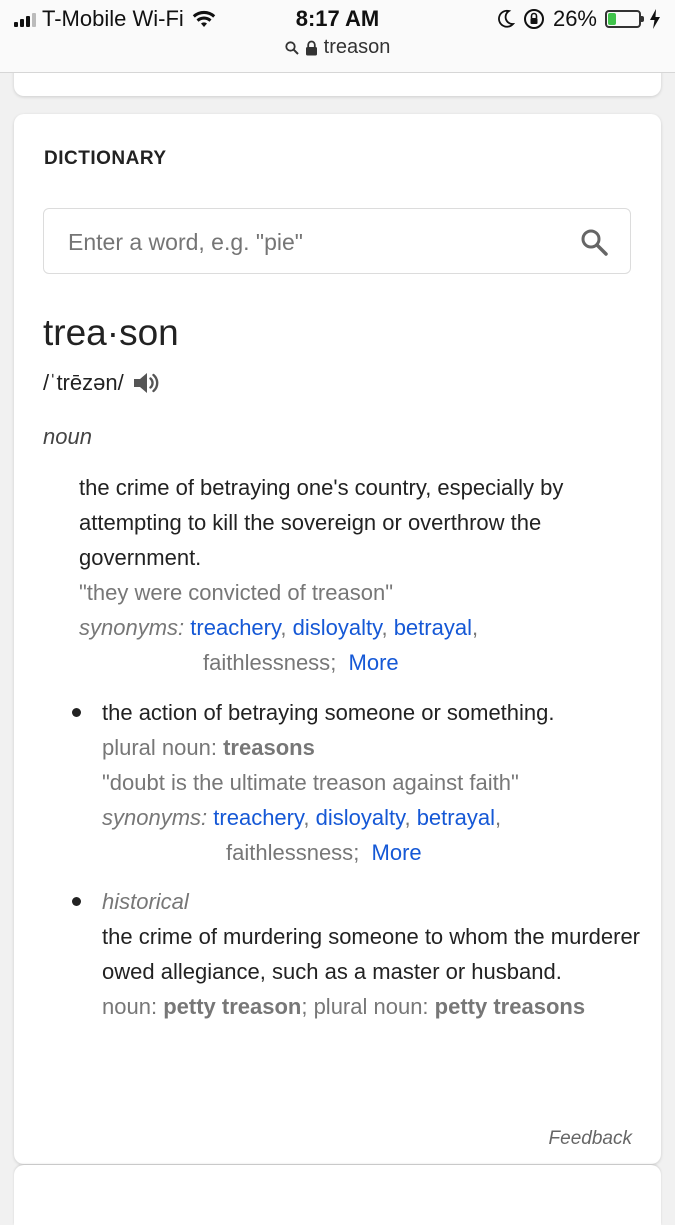 Image resolution: width=675 pixels, height=1225 pixels. I want to click on plural-value-part: petty, so click(461, 1006).